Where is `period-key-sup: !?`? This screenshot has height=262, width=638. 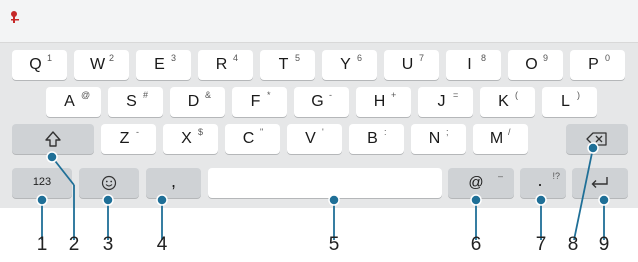
period-key-sup: !? is located at coordinates (556, 176).